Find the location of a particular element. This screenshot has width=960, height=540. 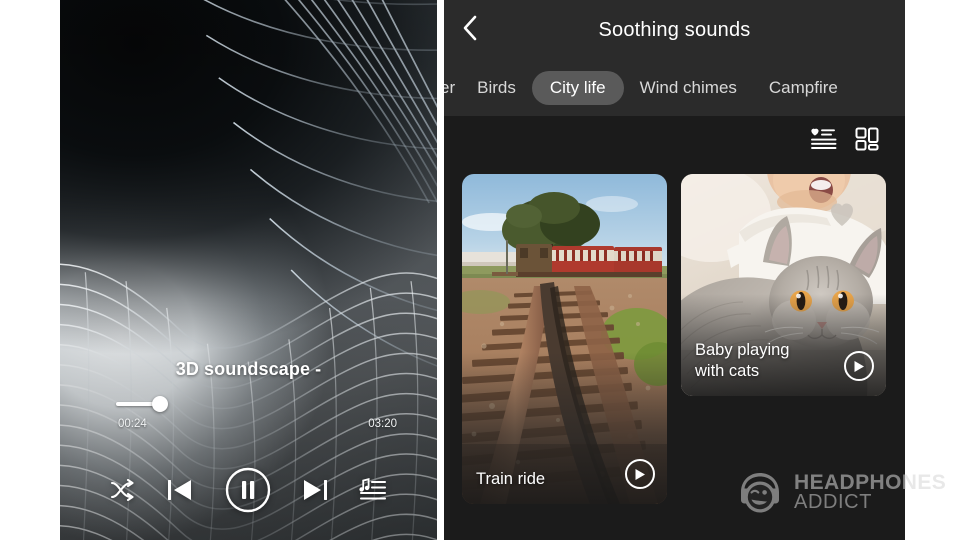

card-train-ride: Train ride is located at coordinates (564, 339).